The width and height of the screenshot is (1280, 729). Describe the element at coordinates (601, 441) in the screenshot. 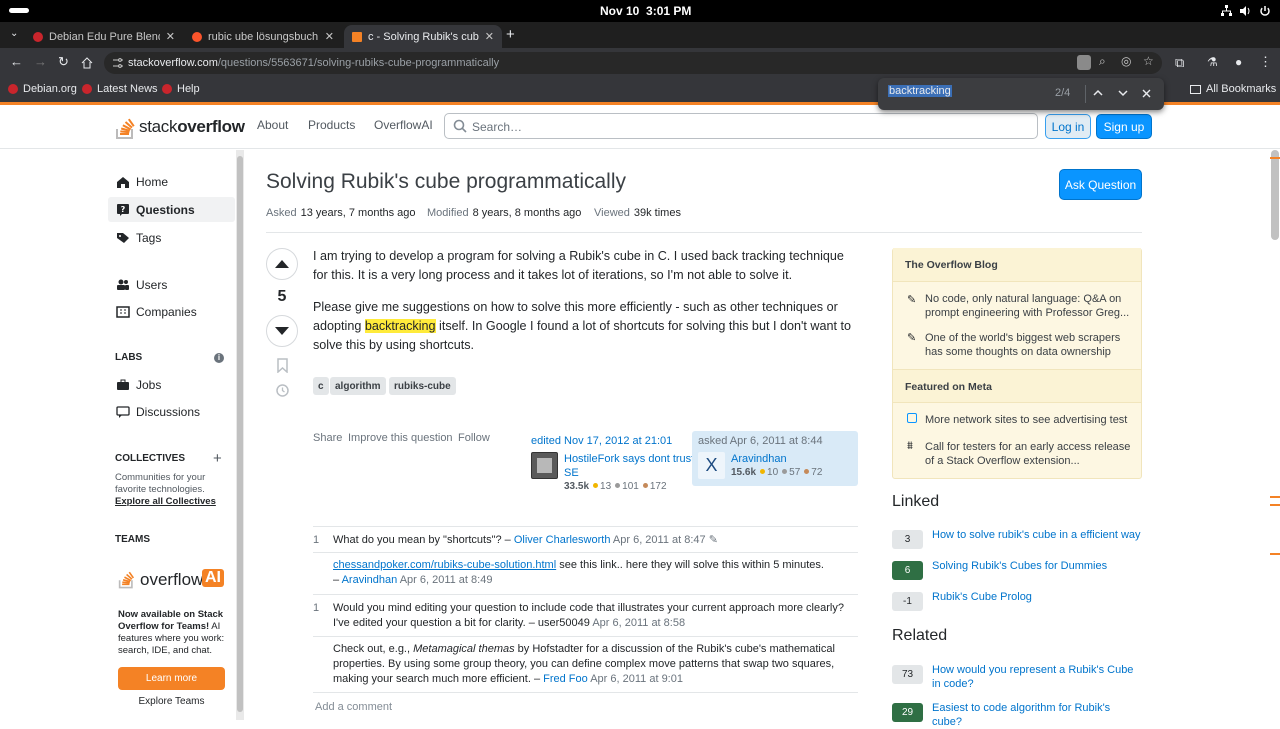

I see `edited-link: edited Nov 17, 2012 at 21:01` at that location.